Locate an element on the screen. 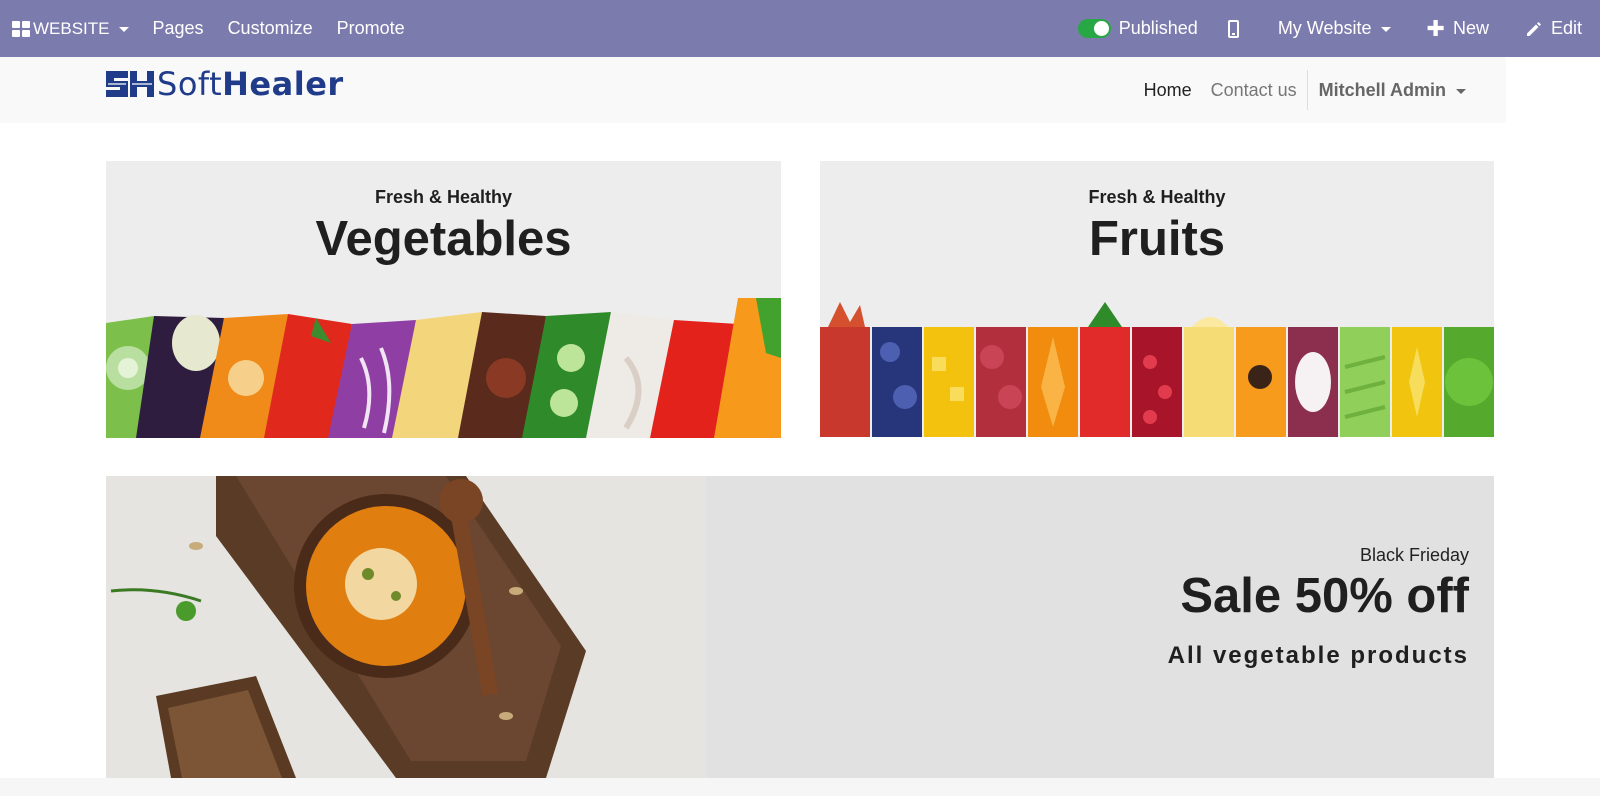 This screenshot has height=796, width=1600. plus-icon: ✚ is located at coordinates (1435, 28).